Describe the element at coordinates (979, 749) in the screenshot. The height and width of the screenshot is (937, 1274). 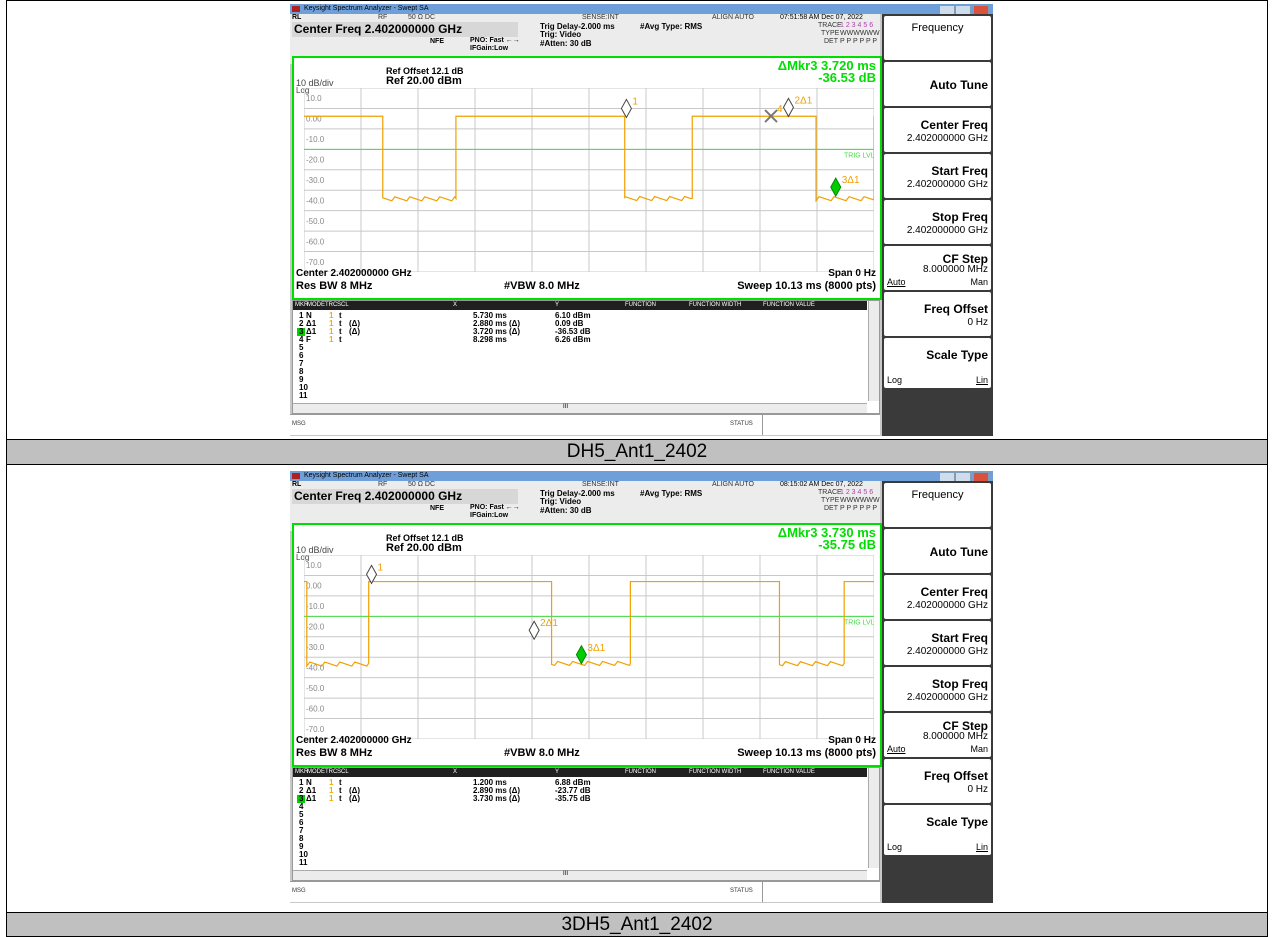
I see `cf-step-man: Man` at that location.